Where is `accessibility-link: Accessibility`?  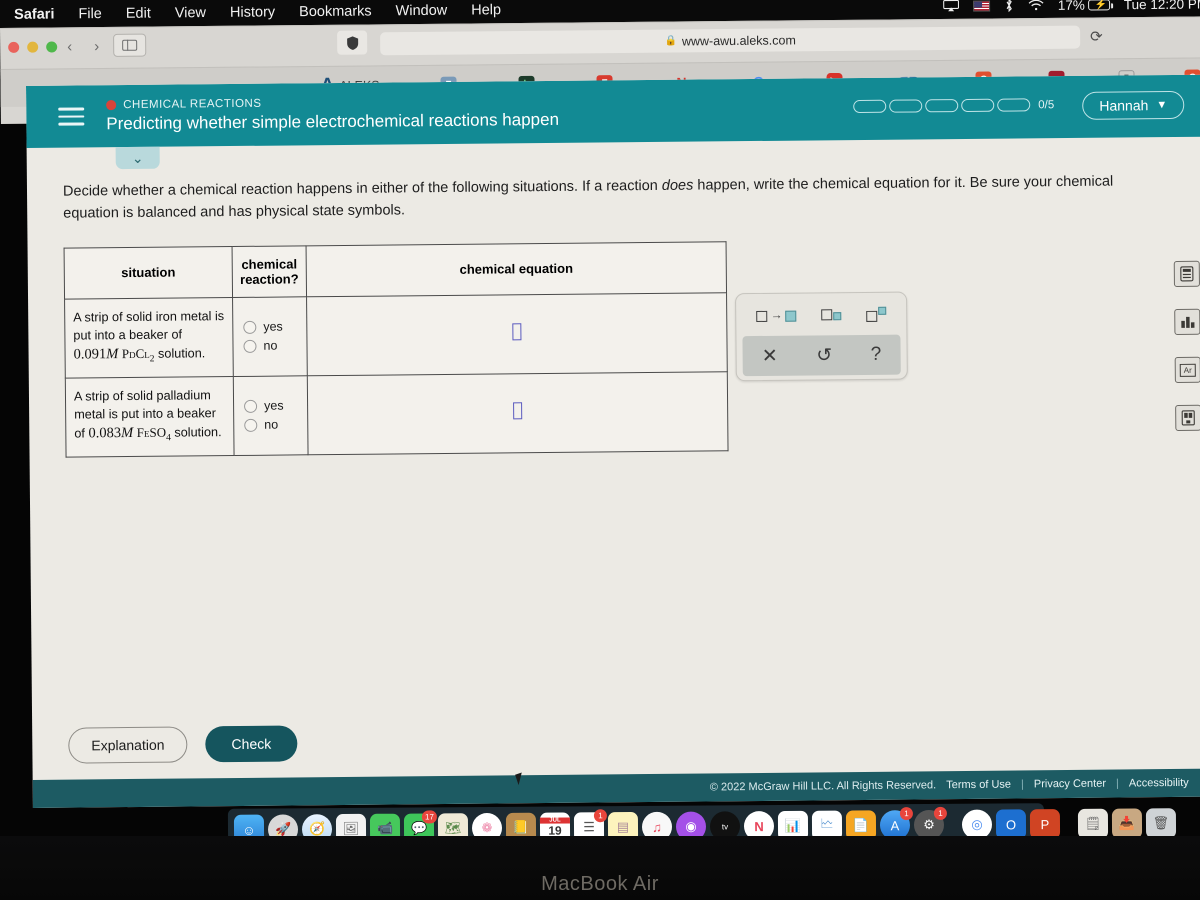
accessibility-link: Accessibility is located at coordinates (1159, 783).